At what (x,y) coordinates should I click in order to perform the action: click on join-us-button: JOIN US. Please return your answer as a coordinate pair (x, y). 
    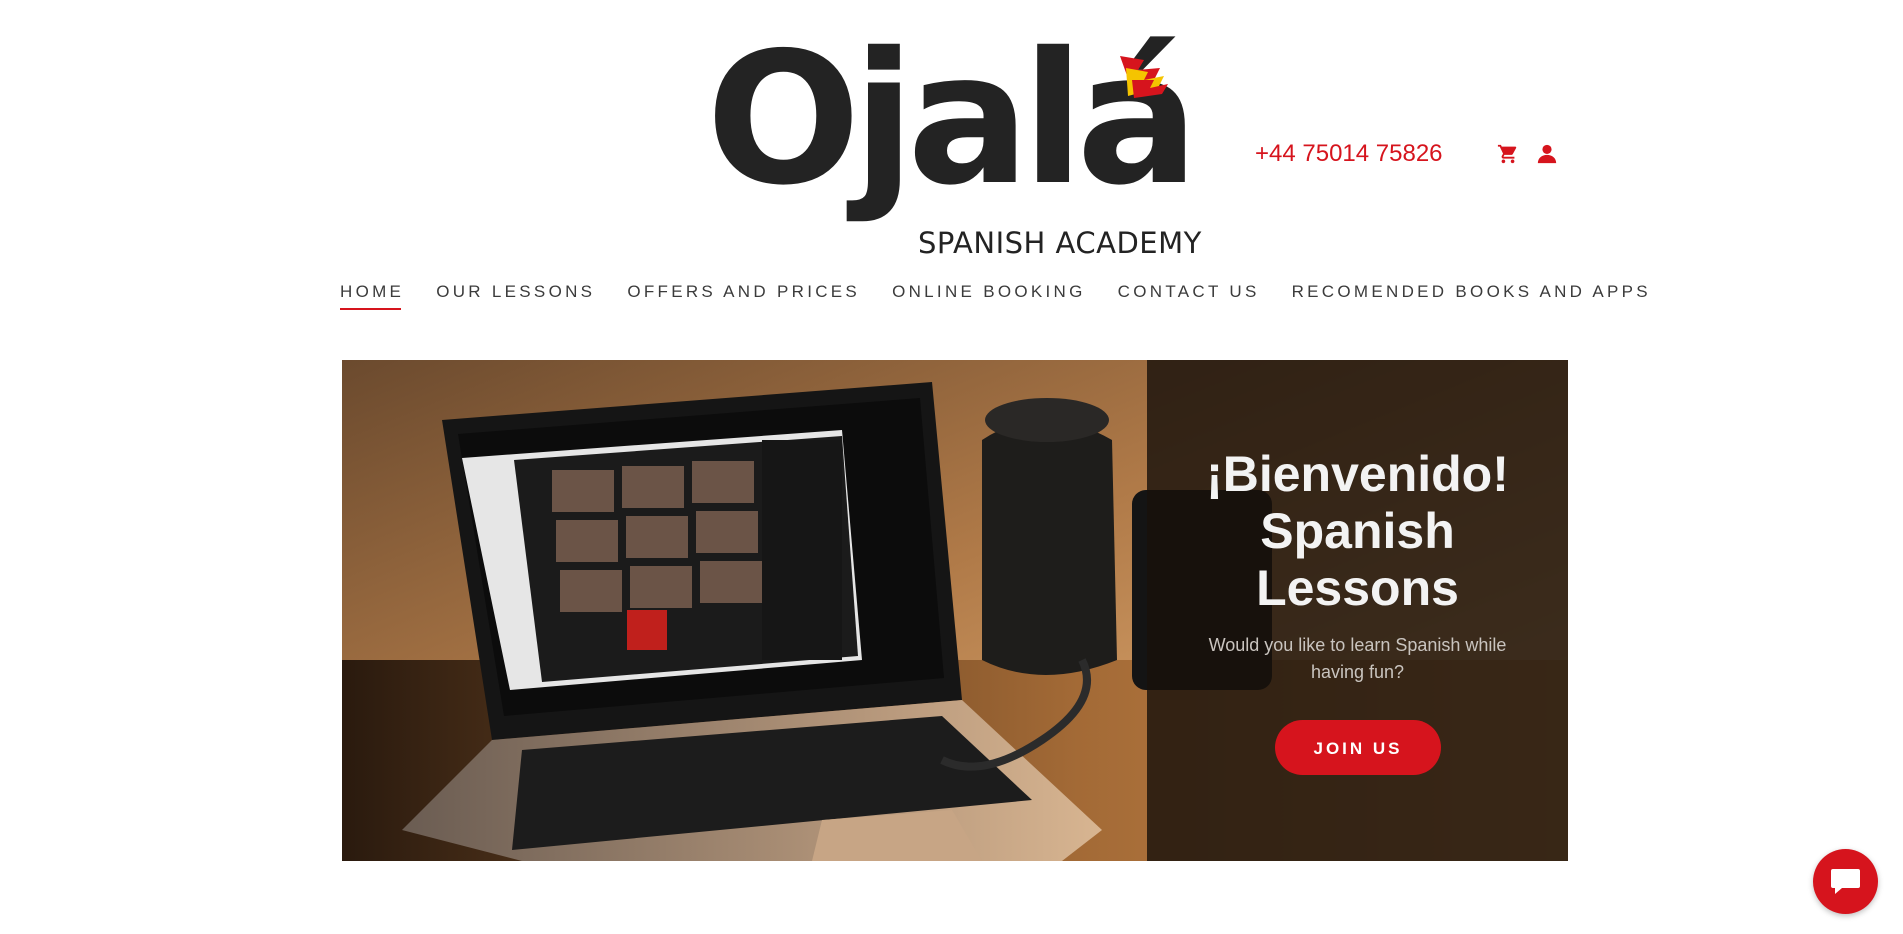
    Looking at the image, I should click on (1358, 747).